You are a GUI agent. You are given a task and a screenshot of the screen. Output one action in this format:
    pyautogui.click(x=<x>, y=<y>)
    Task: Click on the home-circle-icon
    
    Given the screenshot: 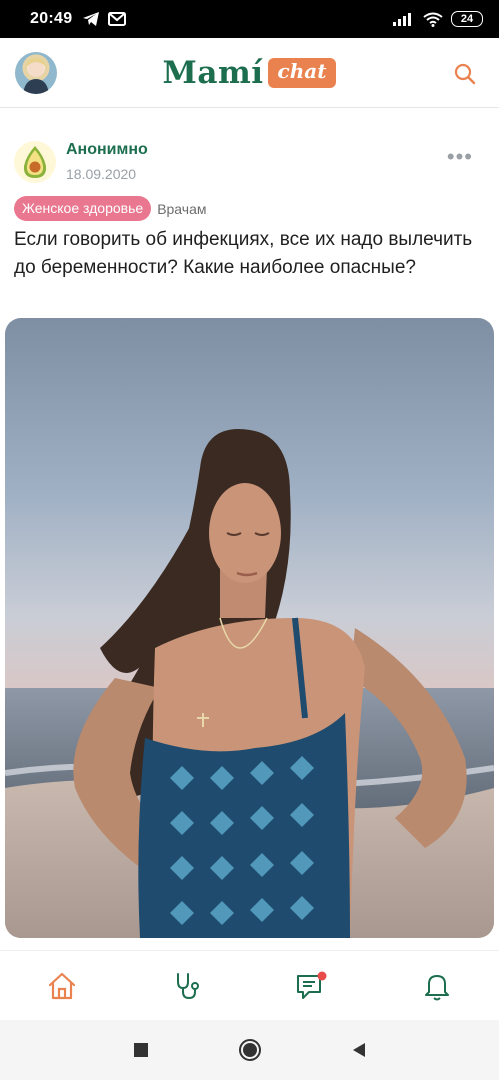 What is the action you would take?
    pyautogui.click(x=250, y=1050)
    